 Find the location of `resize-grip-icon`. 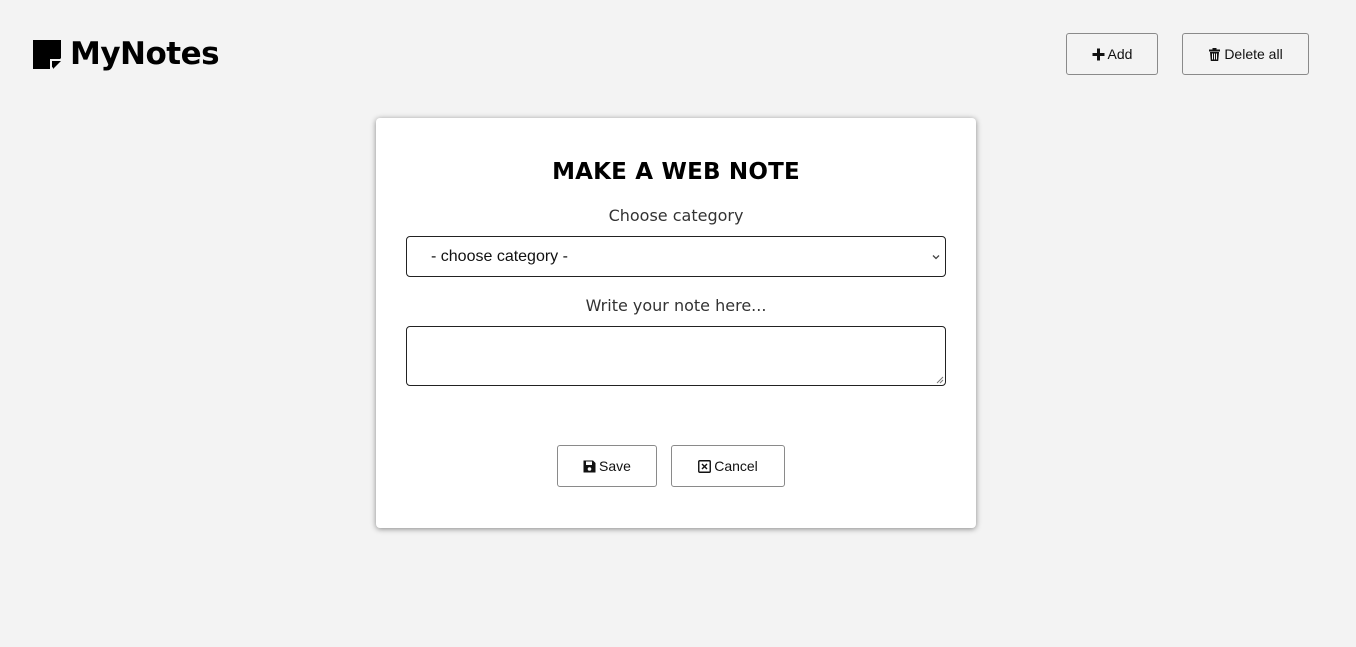

resize-grip-icon is located at coordinates (940, 380).